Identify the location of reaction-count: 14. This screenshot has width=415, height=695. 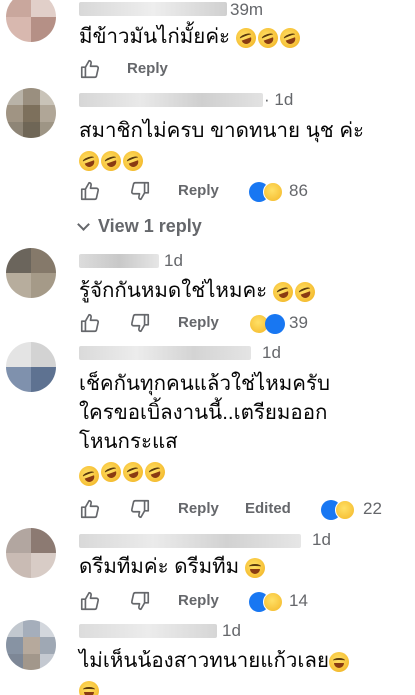
(298, 600).